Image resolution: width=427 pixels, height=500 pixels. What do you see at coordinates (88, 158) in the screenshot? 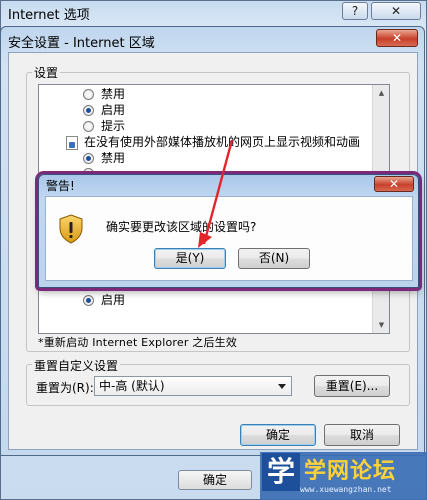
I see `radio-disable-video` at bounding box center [88, 158].